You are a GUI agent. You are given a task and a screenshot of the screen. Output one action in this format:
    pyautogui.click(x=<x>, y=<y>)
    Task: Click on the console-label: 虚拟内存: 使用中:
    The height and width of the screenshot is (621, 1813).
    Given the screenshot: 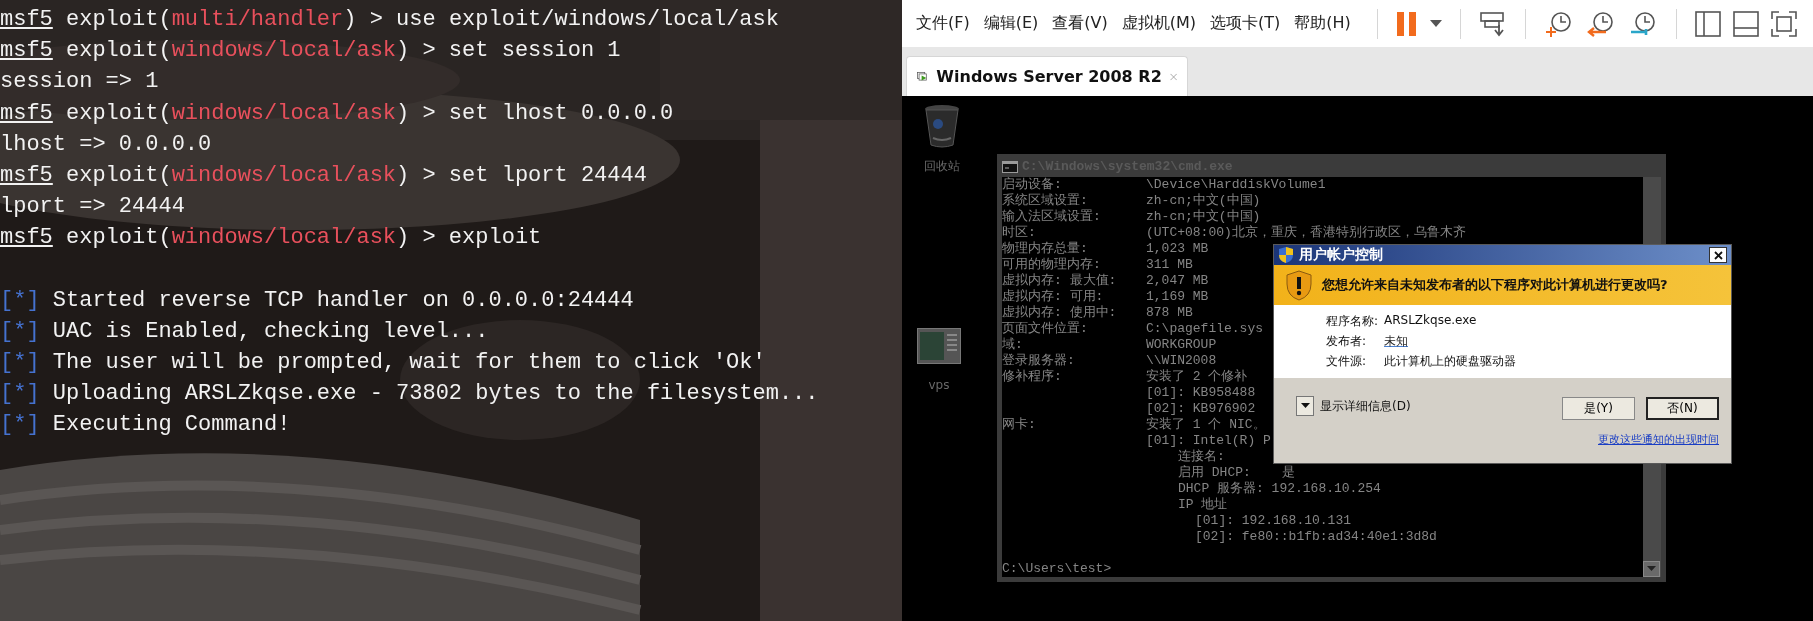 What is the action you would take?
    pyautogui.click(x=1060, y=313)
    